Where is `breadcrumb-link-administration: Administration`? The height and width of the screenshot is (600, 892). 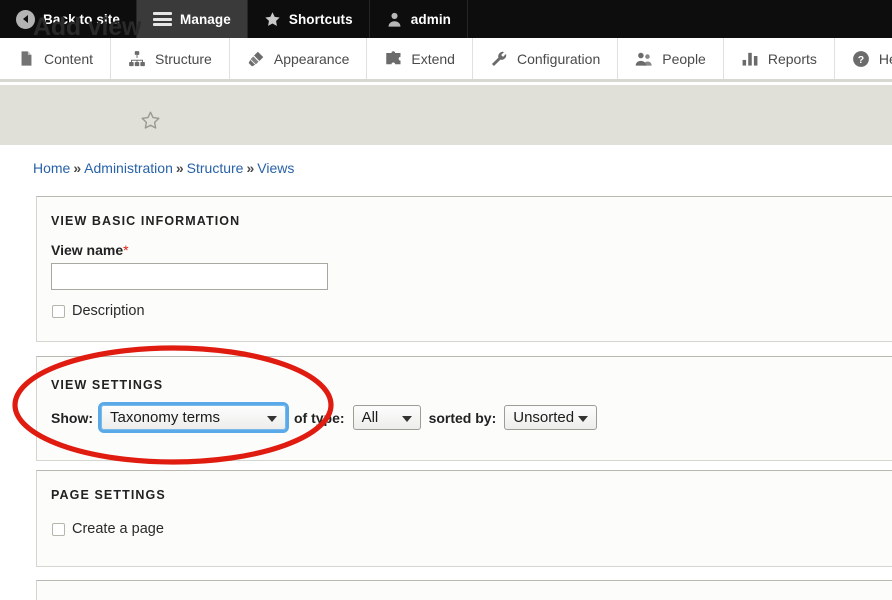
breadcrumb-link-administration: Administration is located at coordinates (128, 168).